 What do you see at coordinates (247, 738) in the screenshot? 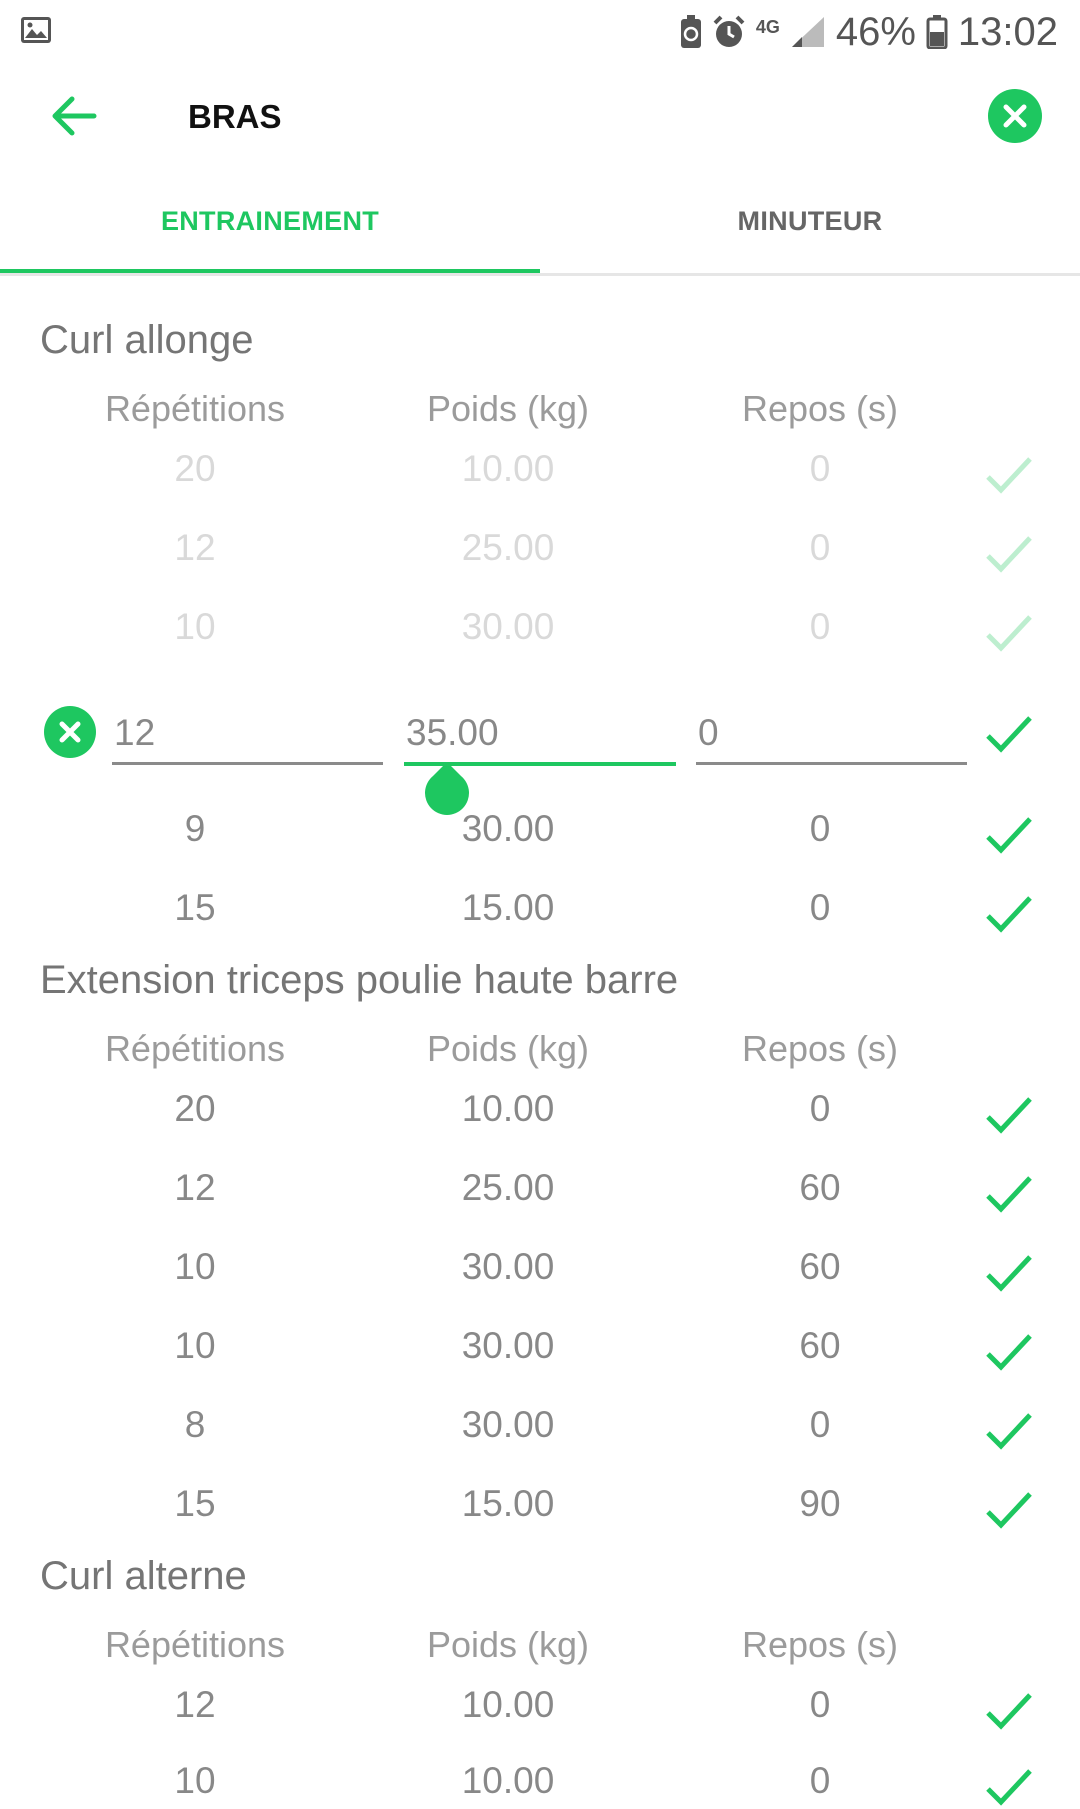
I see `reps-input: 12` at bounding box center [247, 738].